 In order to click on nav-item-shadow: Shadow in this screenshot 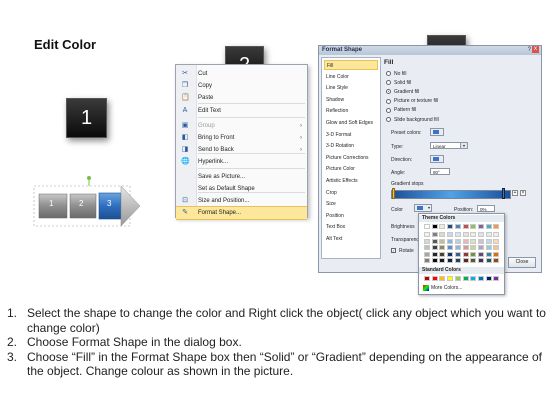, I will do `click(351, 100)`.